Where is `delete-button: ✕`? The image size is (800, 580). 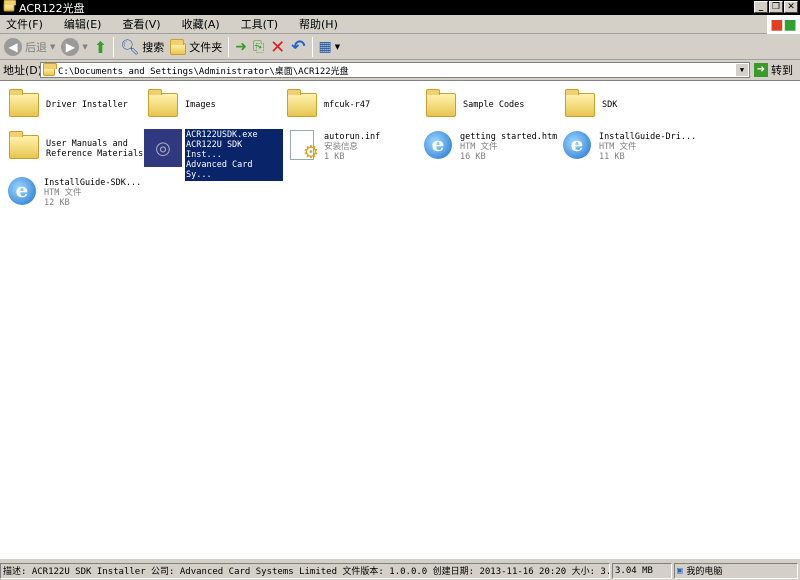
delete-button: ✕ is located at coordinates (277, 47).